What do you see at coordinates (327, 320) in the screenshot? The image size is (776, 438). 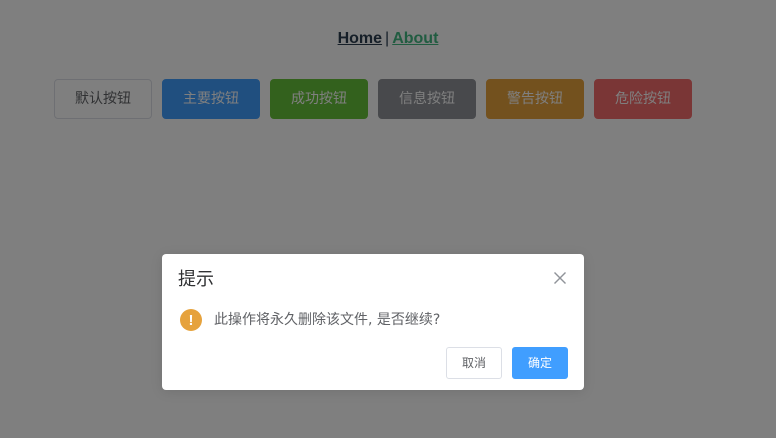 I see `dialog-message: 此操作将永久删除该文件, 是否继续?` at bounding box center [327, 320].